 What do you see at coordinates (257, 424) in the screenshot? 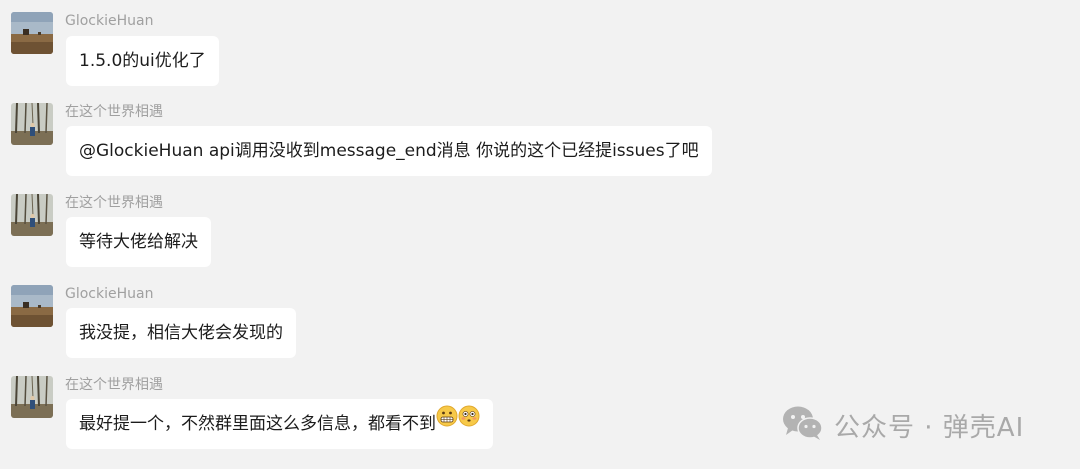
I see `message-text: 最好提一个，不然群里面这么多信息，都看不到` at bounding box center [257, 424].